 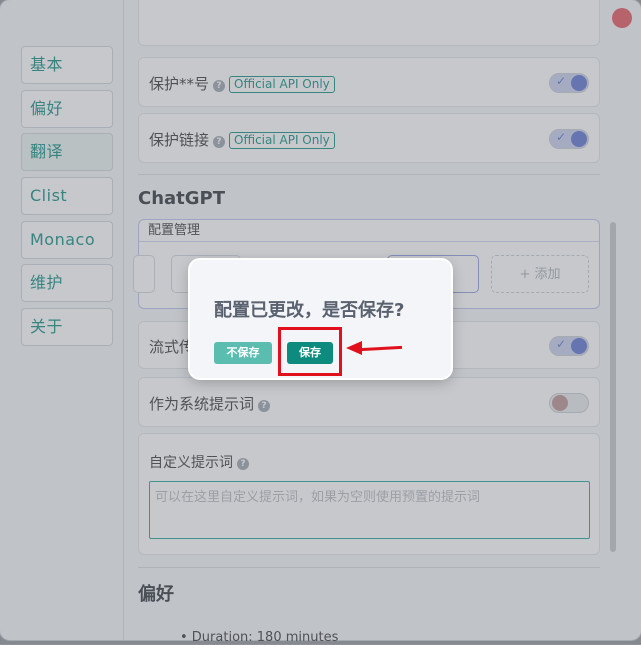 What do you see at coordinates (243, 353) in the screenshot?
I see `dont-save-button: 不保存` at bounding box center [243, 353].